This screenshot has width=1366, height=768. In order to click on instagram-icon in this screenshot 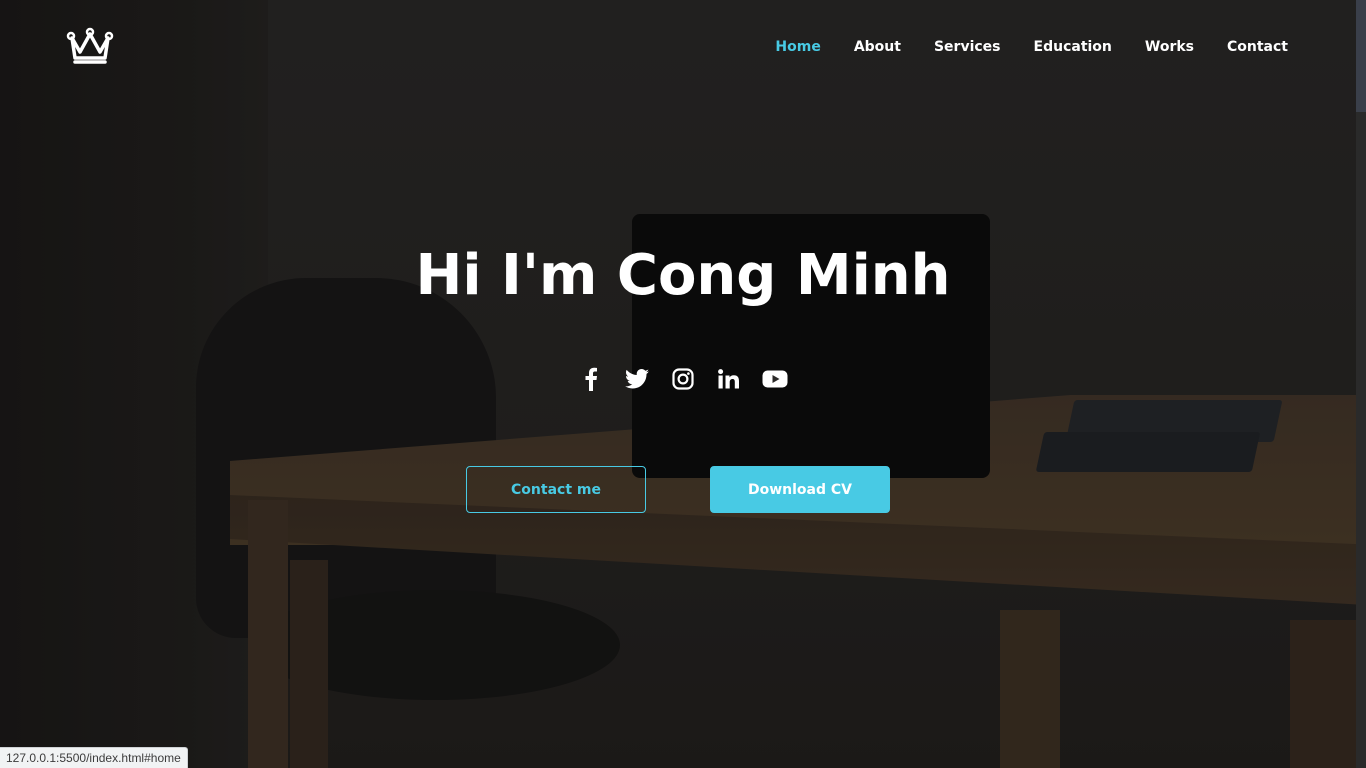, I will do `click(683, 379)`.